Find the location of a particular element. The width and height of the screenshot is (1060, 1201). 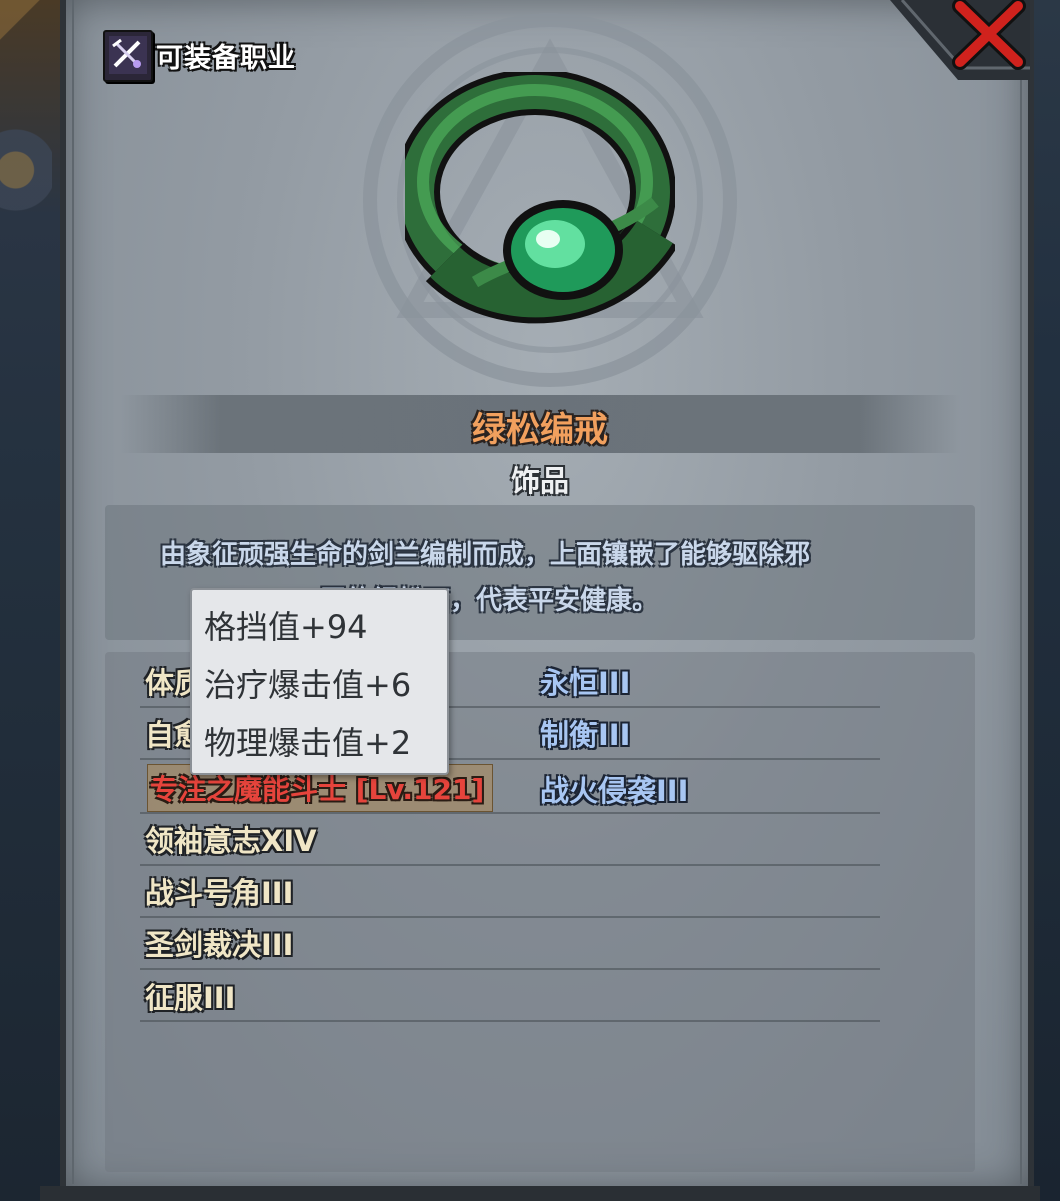

green-ring-icon is located at coordinates (540, 198).